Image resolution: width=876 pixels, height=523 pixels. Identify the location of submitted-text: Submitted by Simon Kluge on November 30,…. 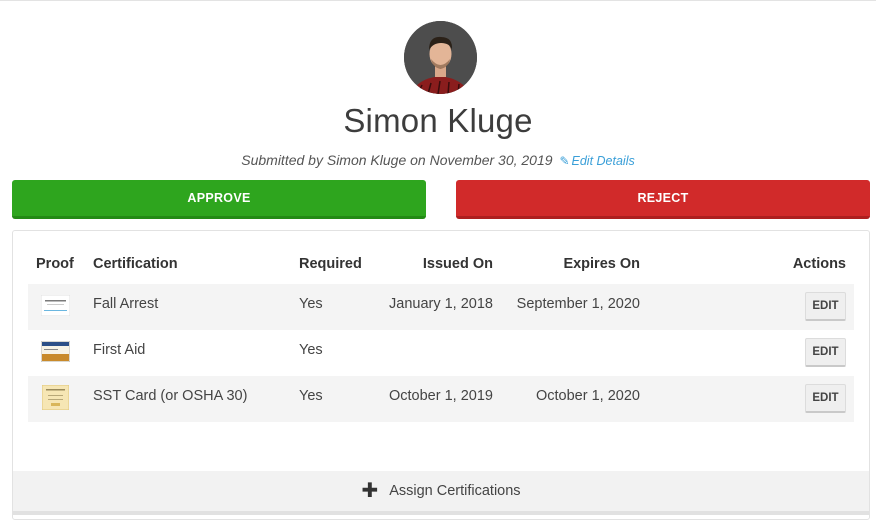
(397, 160).